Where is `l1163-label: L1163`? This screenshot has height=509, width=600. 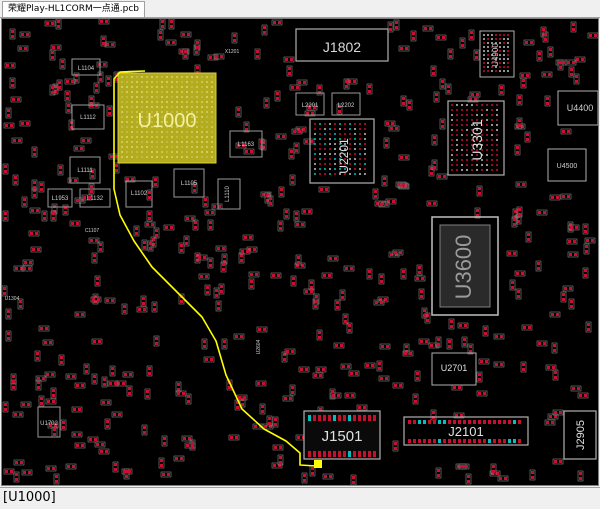
l1163-label: L1163 is located at coordinates (246, 145).